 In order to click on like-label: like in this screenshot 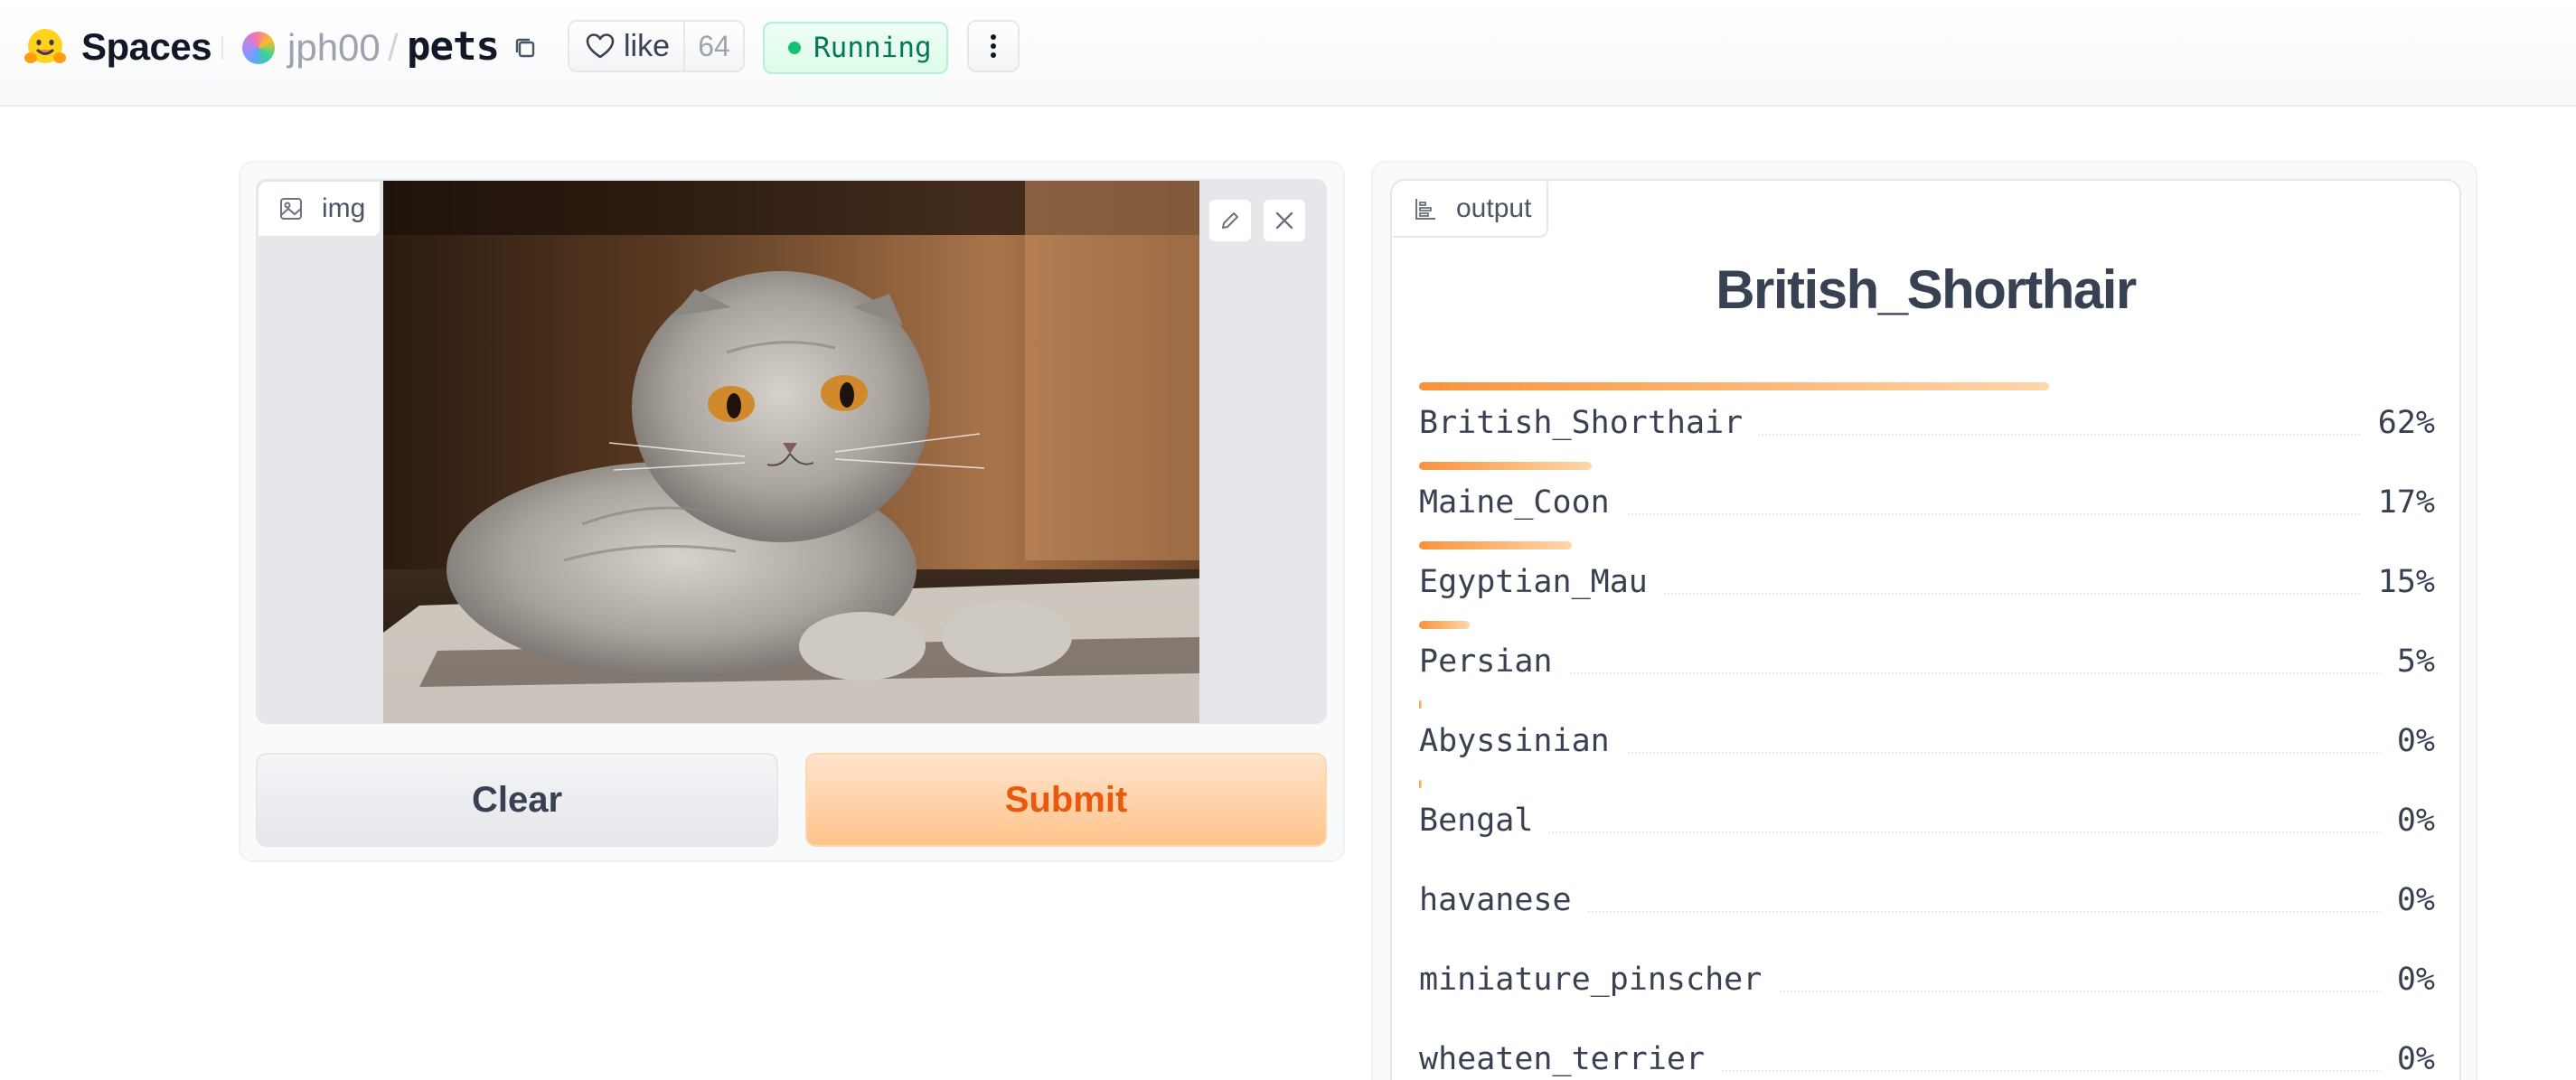, I will do `click(648, 45)`.